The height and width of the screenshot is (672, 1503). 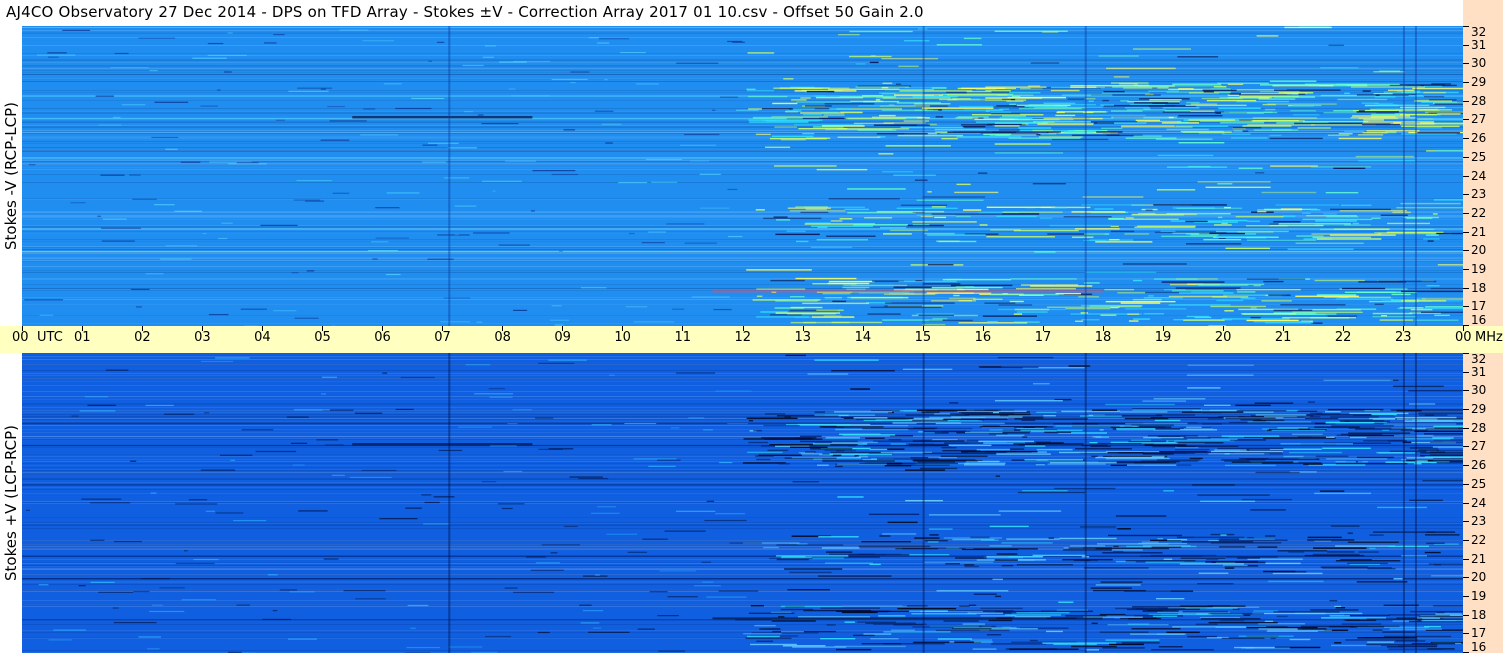 I want to click on frequency-tick-label: 25, so click(x=1479, y=483).